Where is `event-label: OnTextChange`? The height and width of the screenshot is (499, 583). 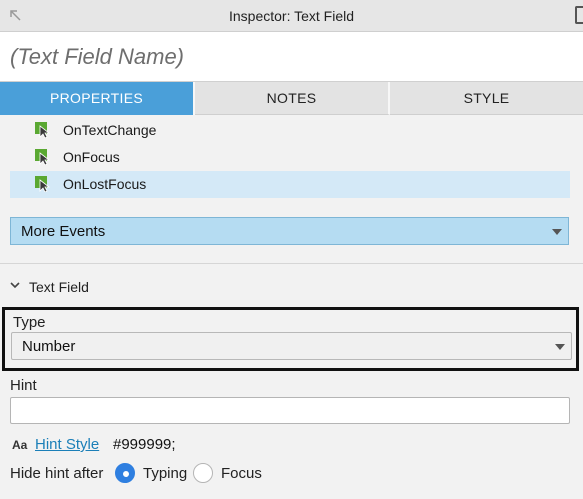
event-label: OnTextChange is located at coordinates (110, 130).